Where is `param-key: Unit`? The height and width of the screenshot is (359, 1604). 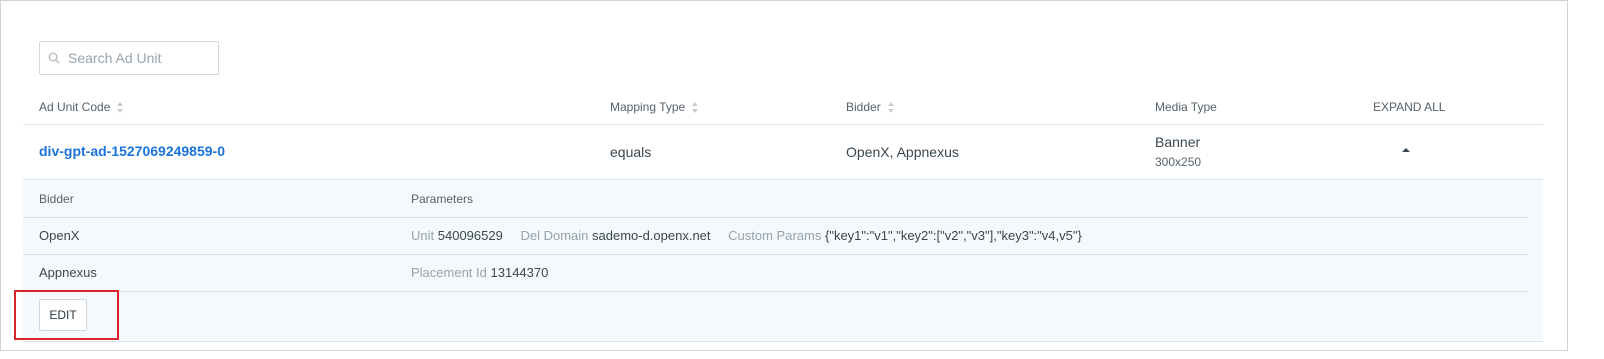
param-key: Unit is located at coordinates (423, 235).